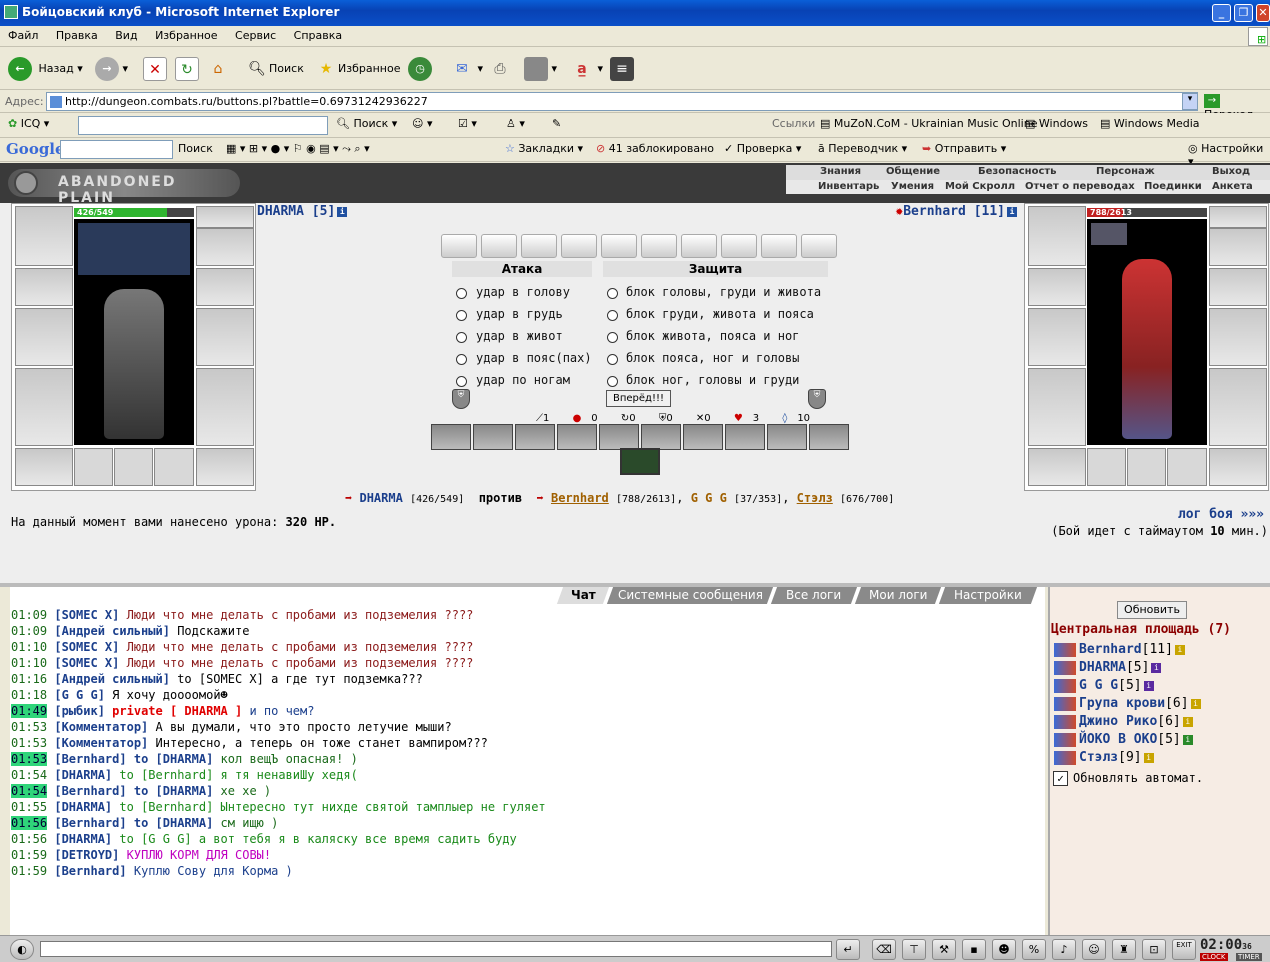  I want to click on google-search-button: Поиск, so click(195, 148).